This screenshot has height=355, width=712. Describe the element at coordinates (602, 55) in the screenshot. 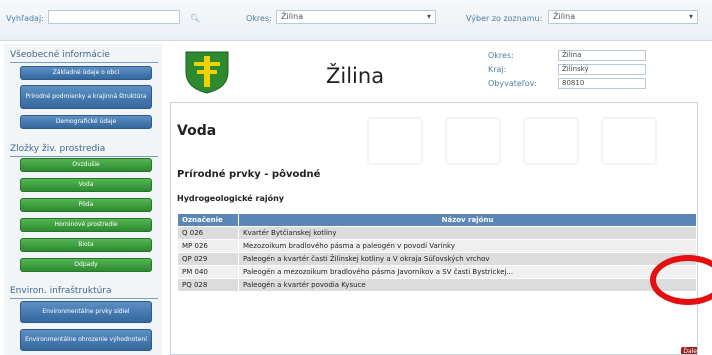

I see `info-value-okres: Žilina` at that location.